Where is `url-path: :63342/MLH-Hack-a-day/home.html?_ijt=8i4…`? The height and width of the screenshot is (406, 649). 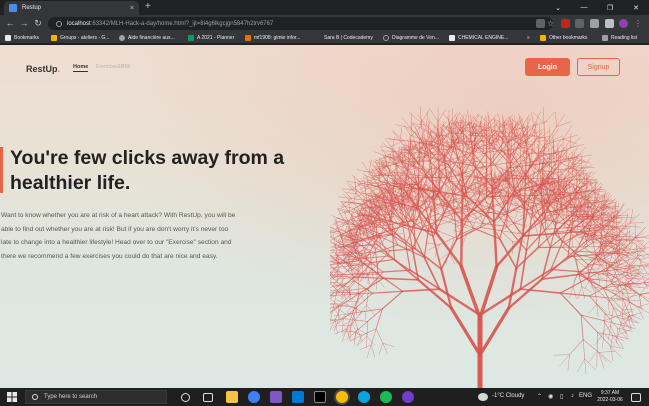 url-path: :63342/MLH-Hack-a-day/home.html?_ijt=8i4… is located at coordinates (182, 23).